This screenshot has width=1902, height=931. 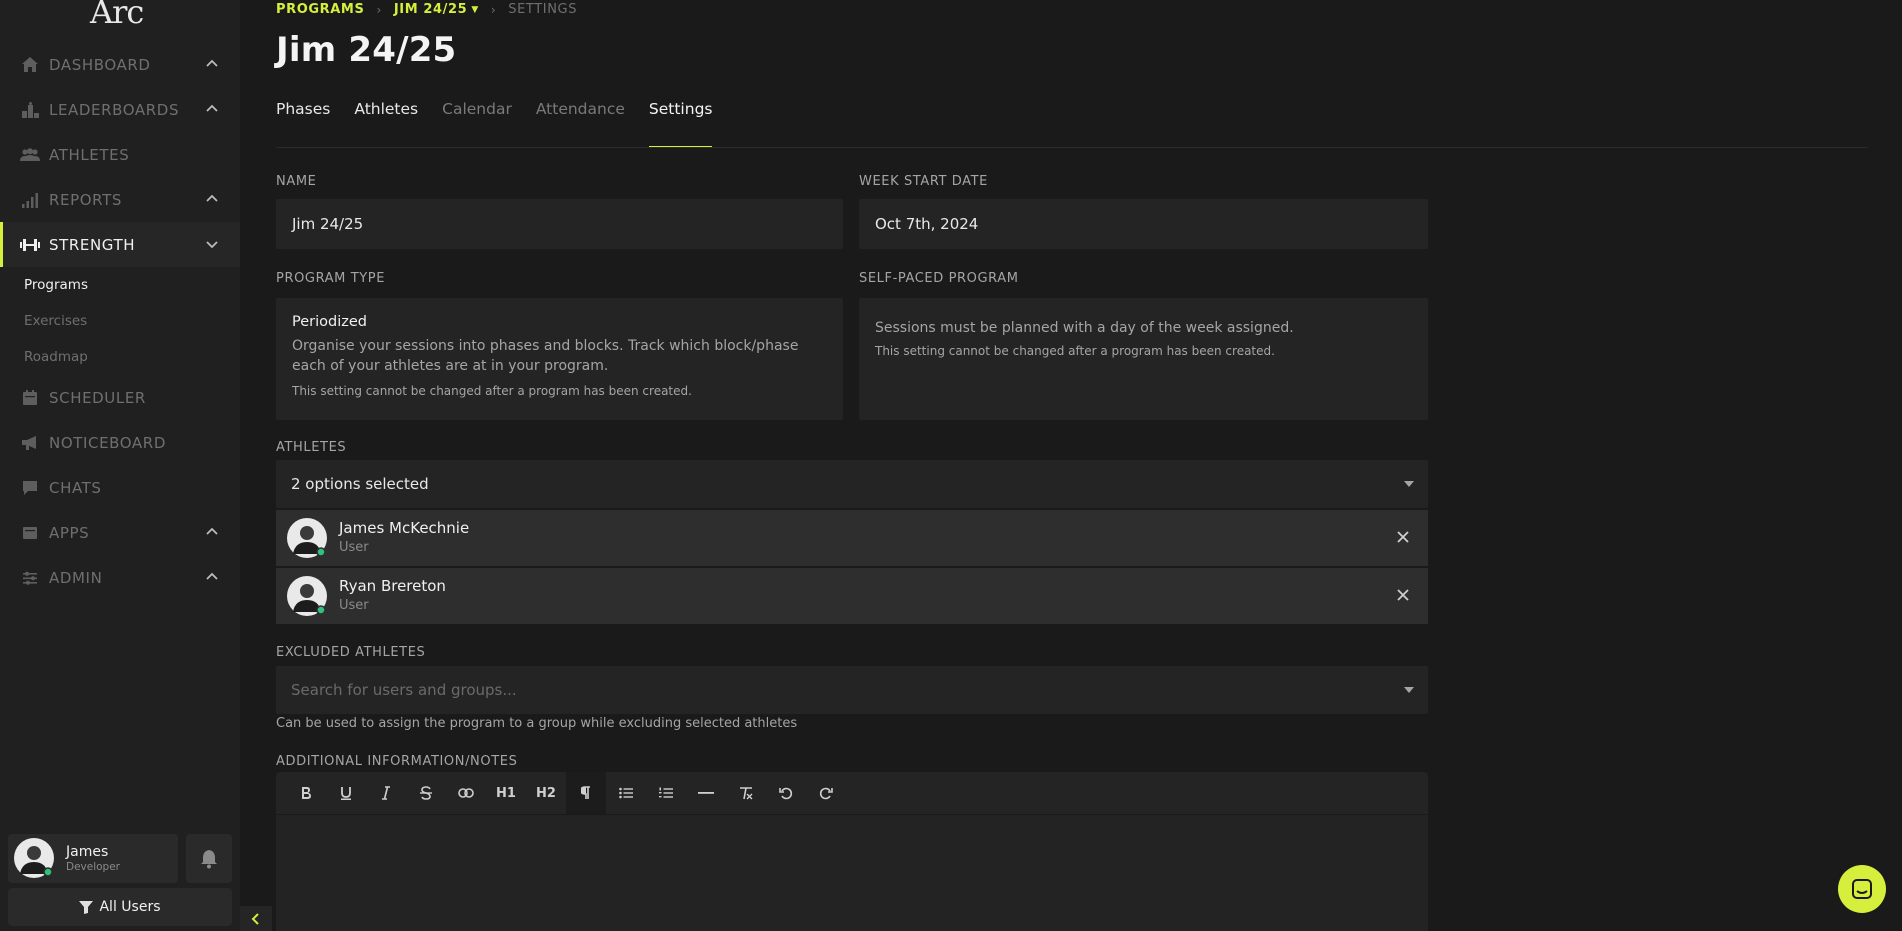 I want to click on ordered-list-icon, so click(x=666, y=793).